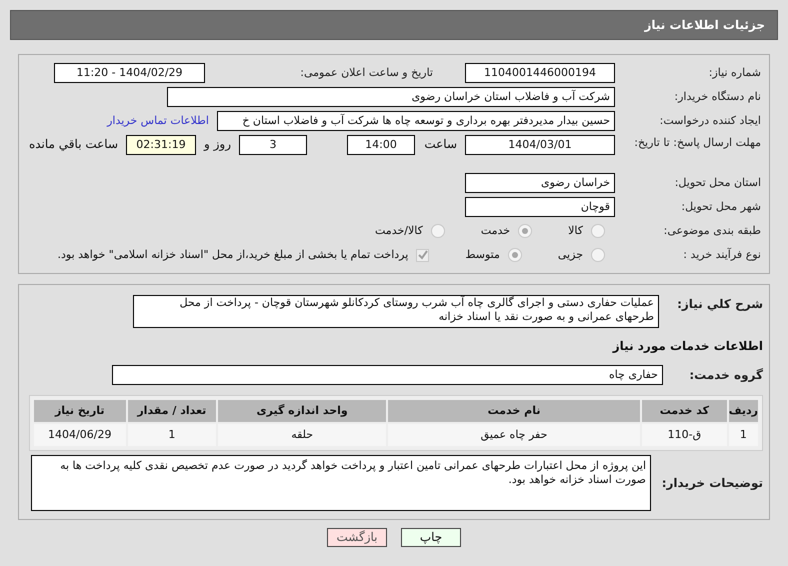  Describe the element at coordinates (540, 73) in the screenshot. I see `text-field: 1104001446000194` at that location.